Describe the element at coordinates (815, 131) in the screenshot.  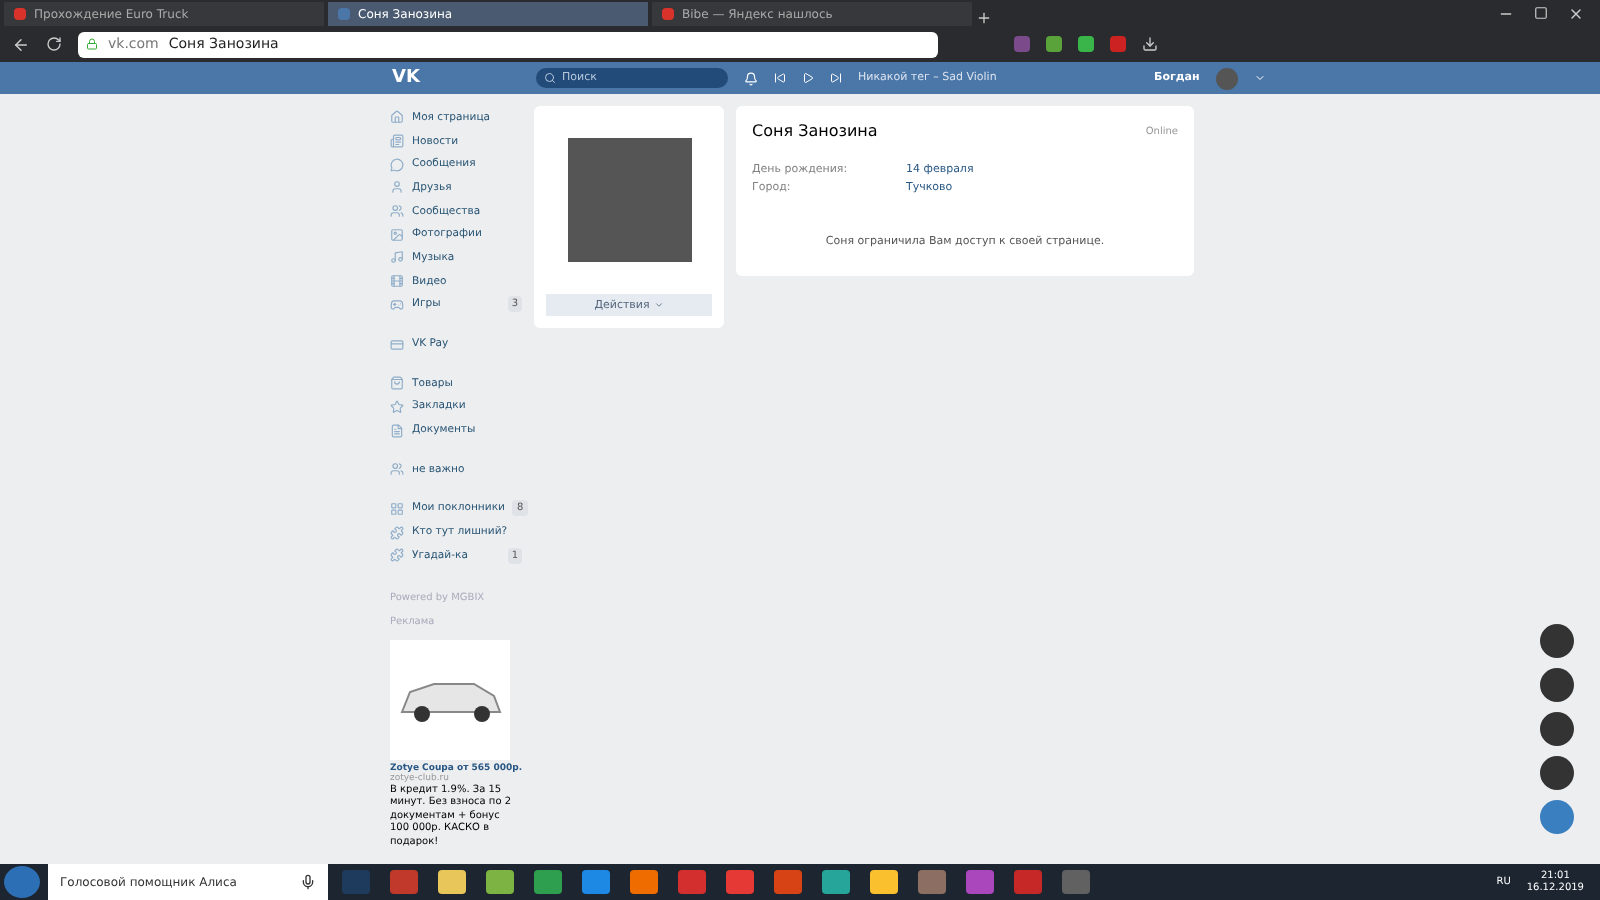
I see `profile-name: Соня Занозина` at that location.